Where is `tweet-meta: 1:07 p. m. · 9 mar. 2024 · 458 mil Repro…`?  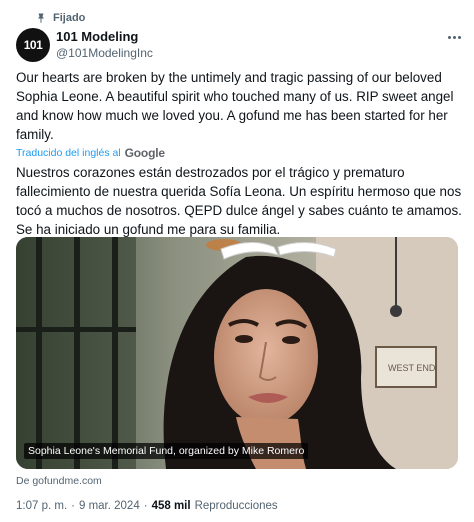
tweet-meta: 1:07 p. m. · 9 mar. 2024 · 458 mil Repro… is located at coordinates (147, 506).